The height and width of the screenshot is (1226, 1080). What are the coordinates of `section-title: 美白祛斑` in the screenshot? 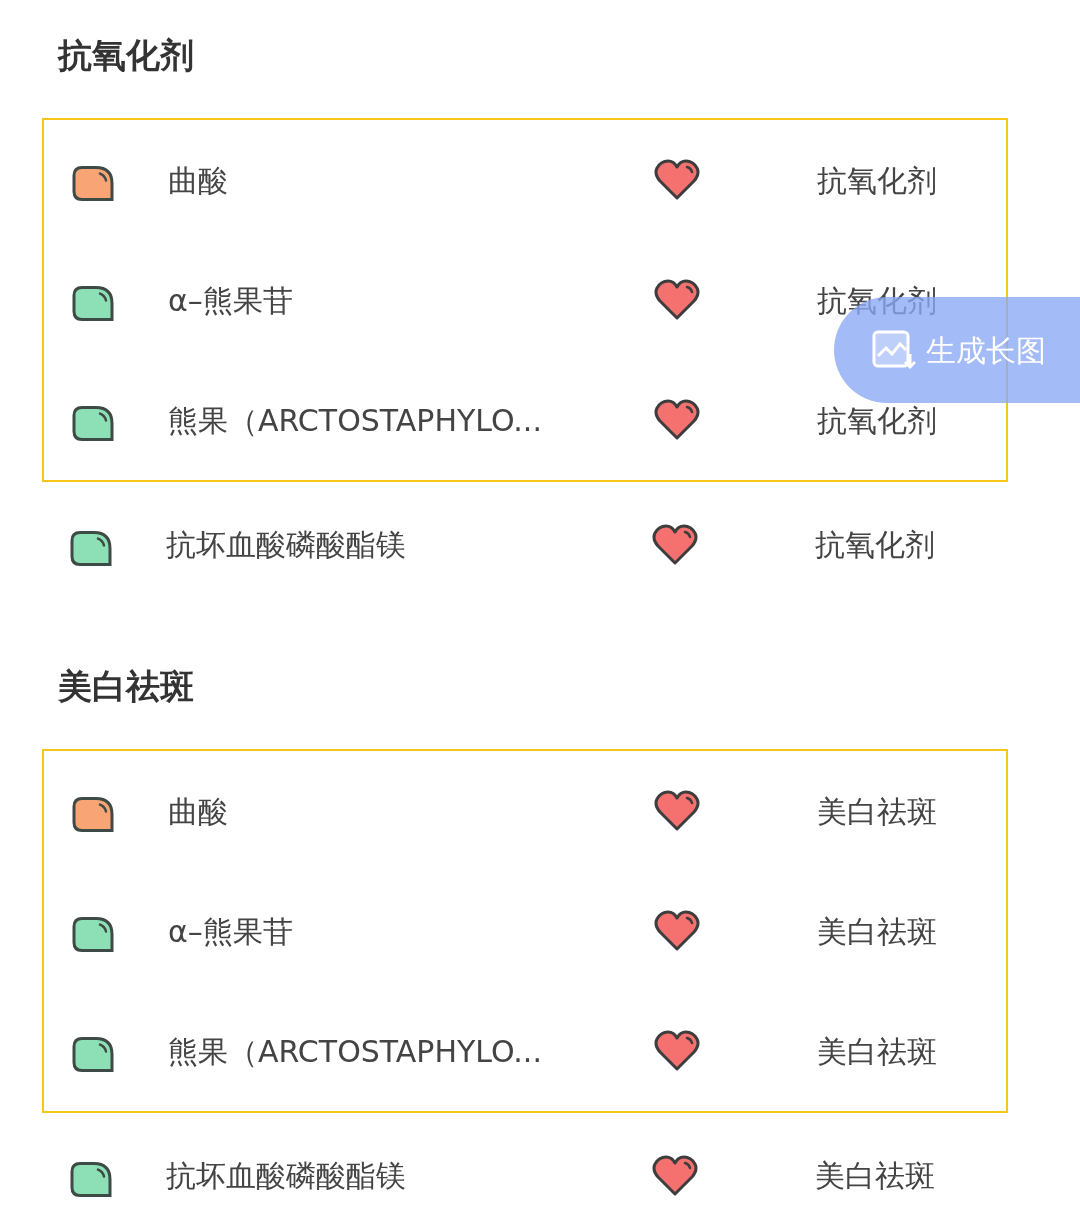 It's located at (126, 686).